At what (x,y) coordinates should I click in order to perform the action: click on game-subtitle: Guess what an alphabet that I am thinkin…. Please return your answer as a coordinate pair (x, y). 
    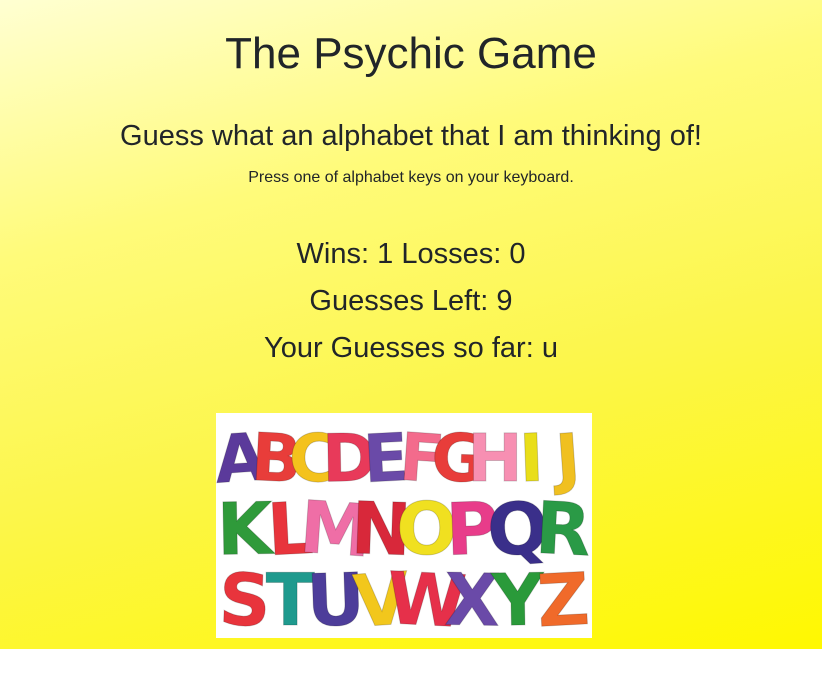
    Looking at the image, I should click on (411, 136).